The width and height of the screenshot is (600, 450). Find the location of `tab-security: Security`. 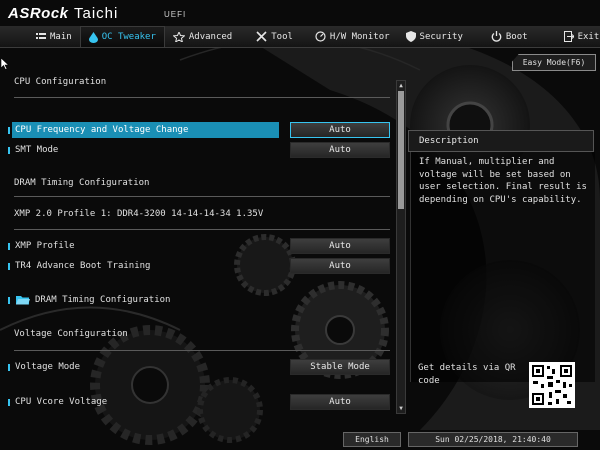

tab-security: Security is located at coordinates (434, 36).